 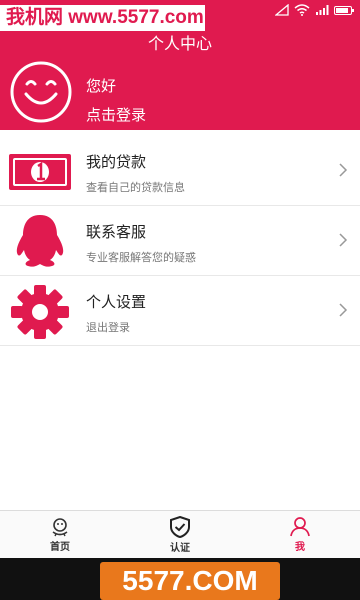 What do you see at coordinates (40, 242) in the screenshot?
I see `qq-penguin-icon` at bounding box center [40, 242].